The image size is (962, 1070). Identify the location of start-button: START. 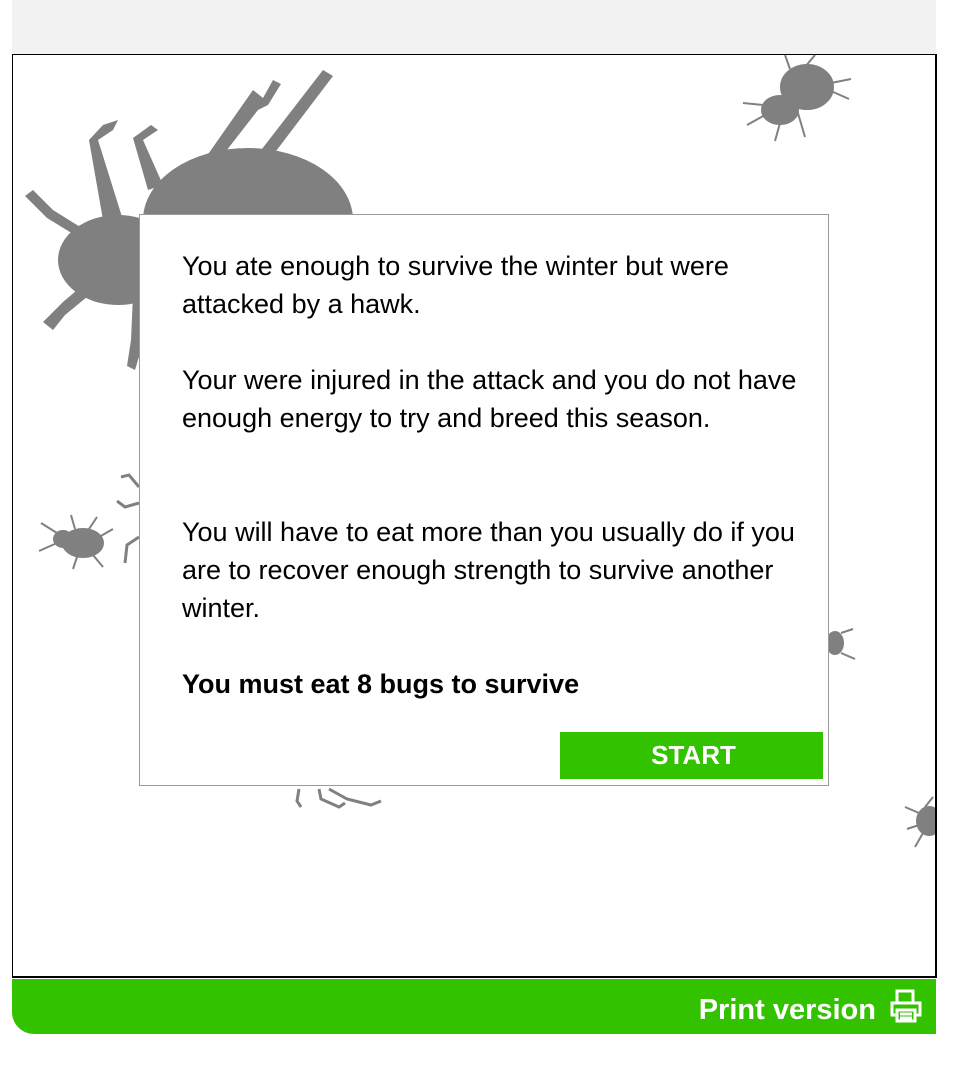
(691, 755).